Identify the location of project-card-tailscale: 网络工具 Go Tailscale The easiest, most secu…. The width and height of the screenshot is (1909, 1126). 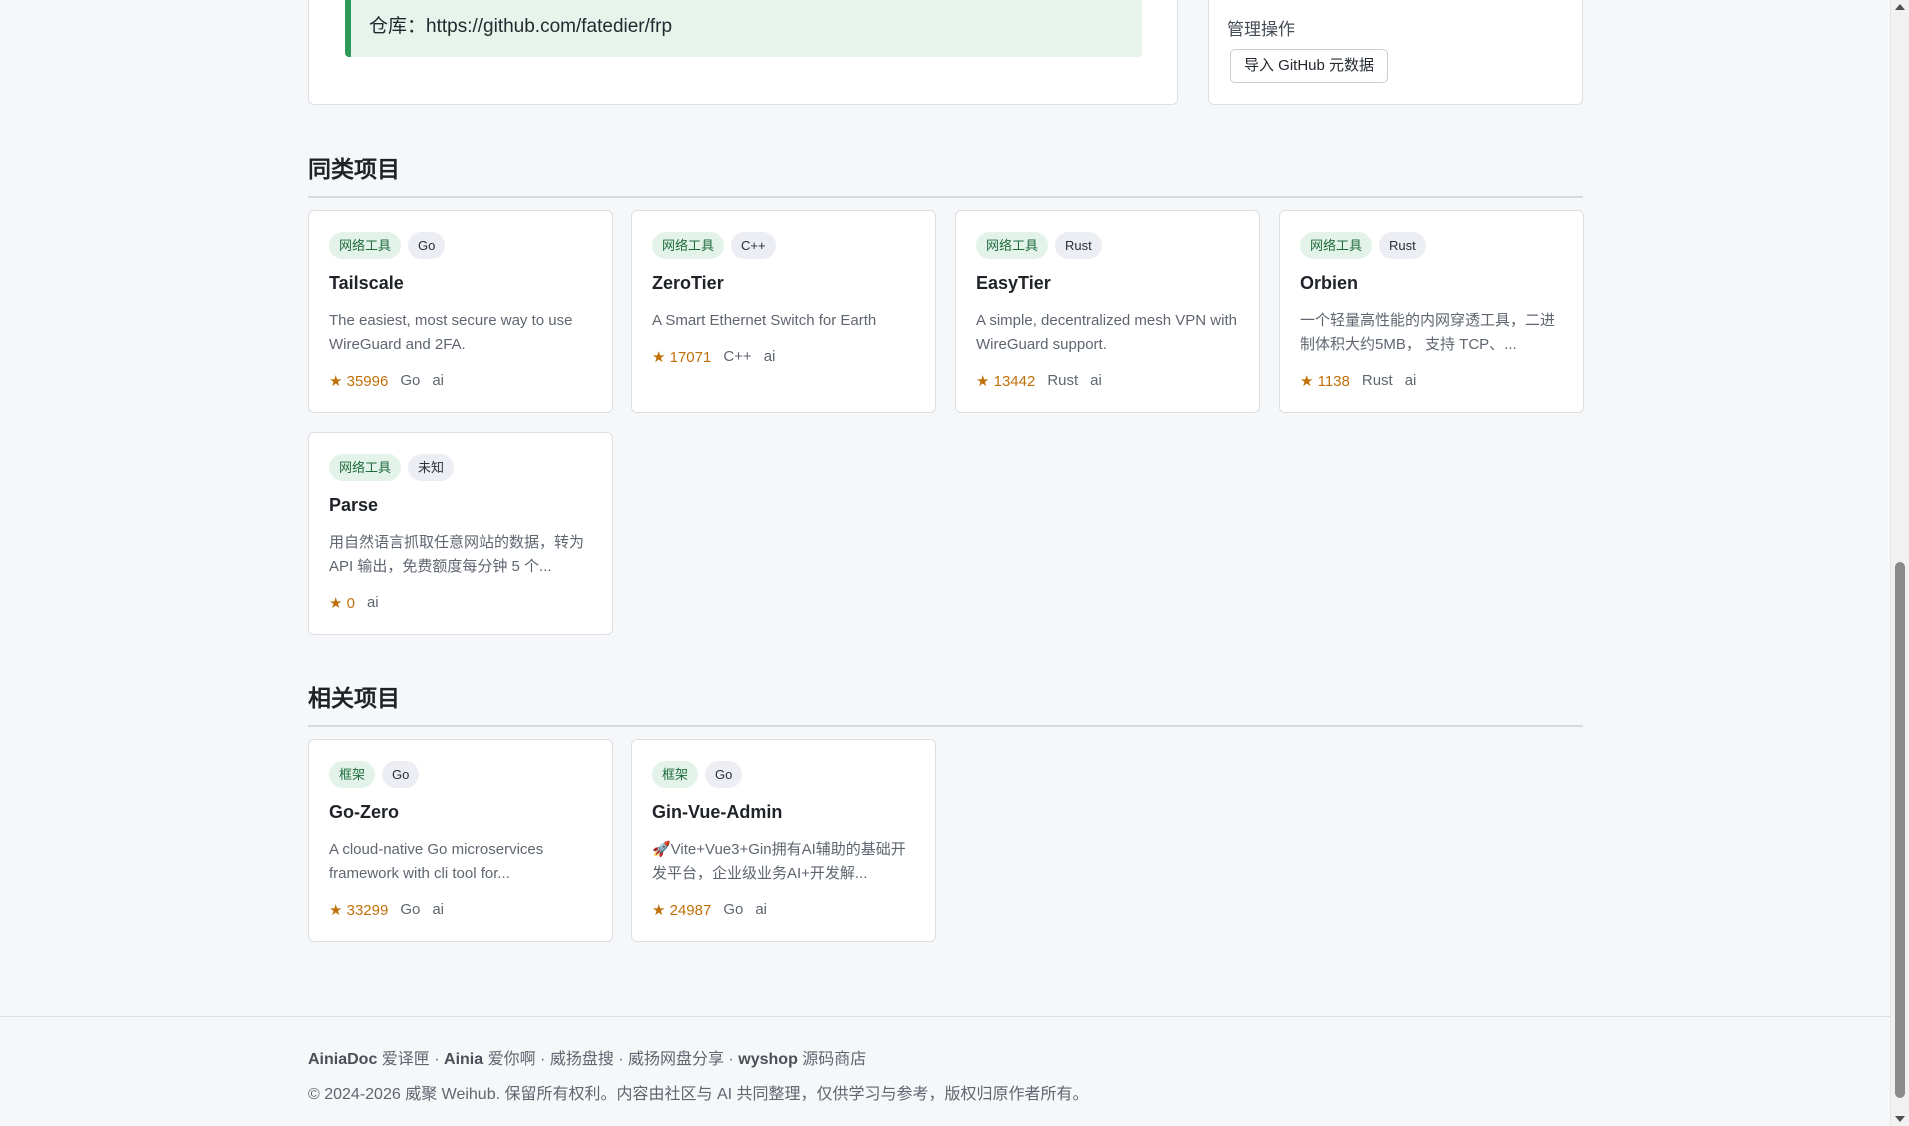
(460, 311).